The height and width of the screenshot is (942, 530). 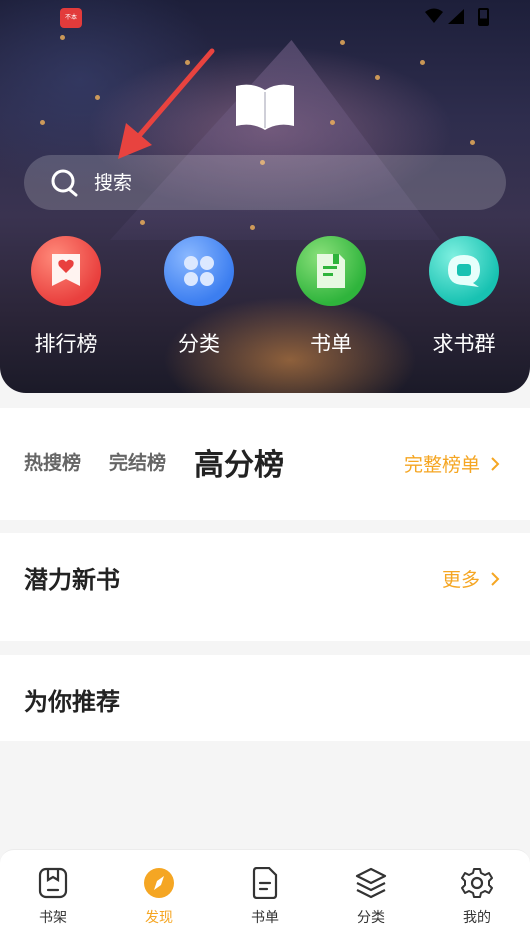 I want to click on shortcut-label: 分类, so click(x=199, y=344).